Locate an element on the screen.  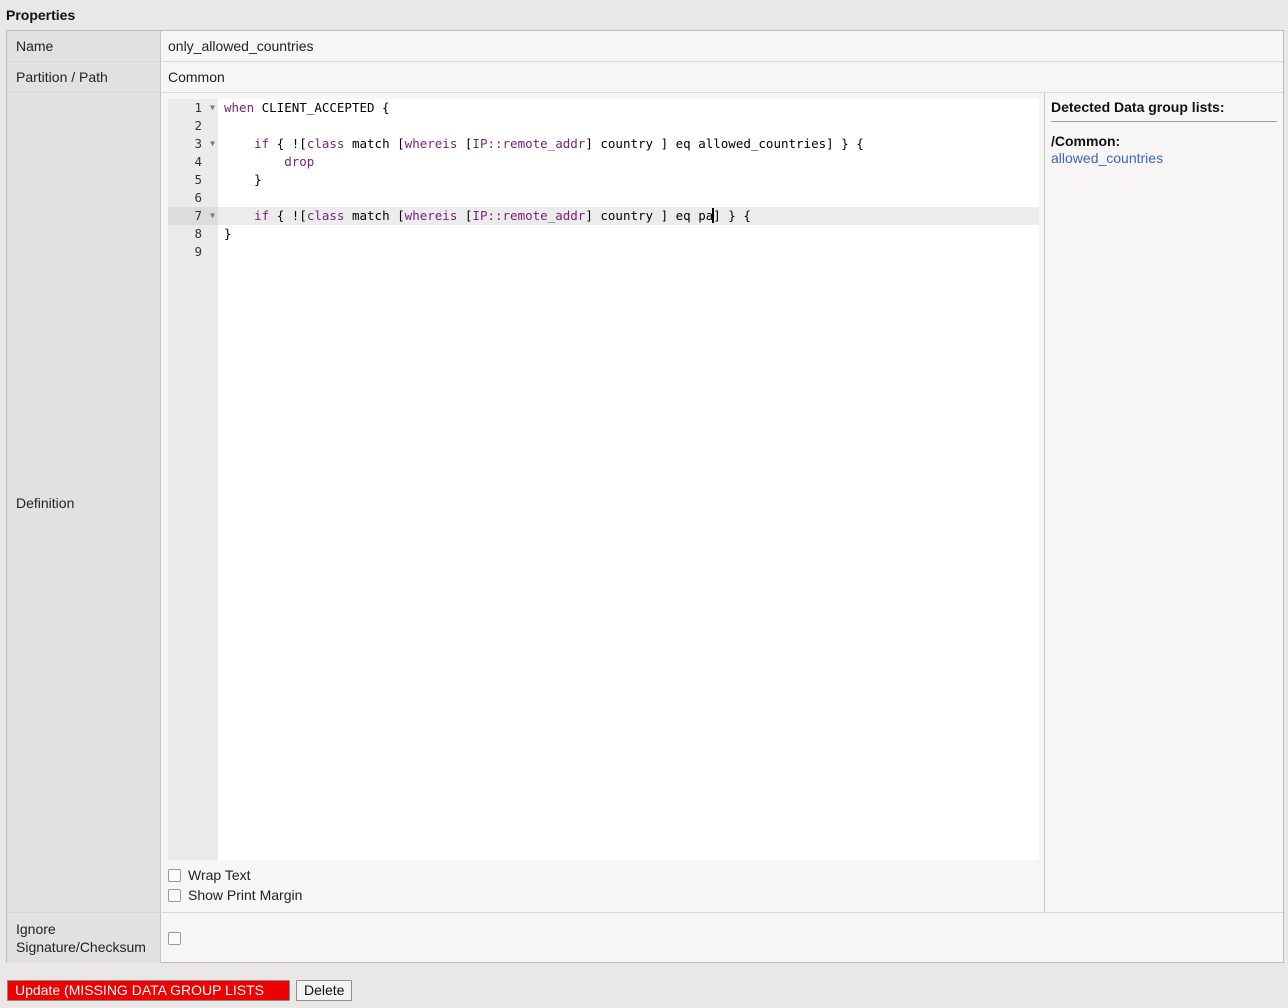
line-number-active: 7 ▼ is located at coordinates (193, 216).